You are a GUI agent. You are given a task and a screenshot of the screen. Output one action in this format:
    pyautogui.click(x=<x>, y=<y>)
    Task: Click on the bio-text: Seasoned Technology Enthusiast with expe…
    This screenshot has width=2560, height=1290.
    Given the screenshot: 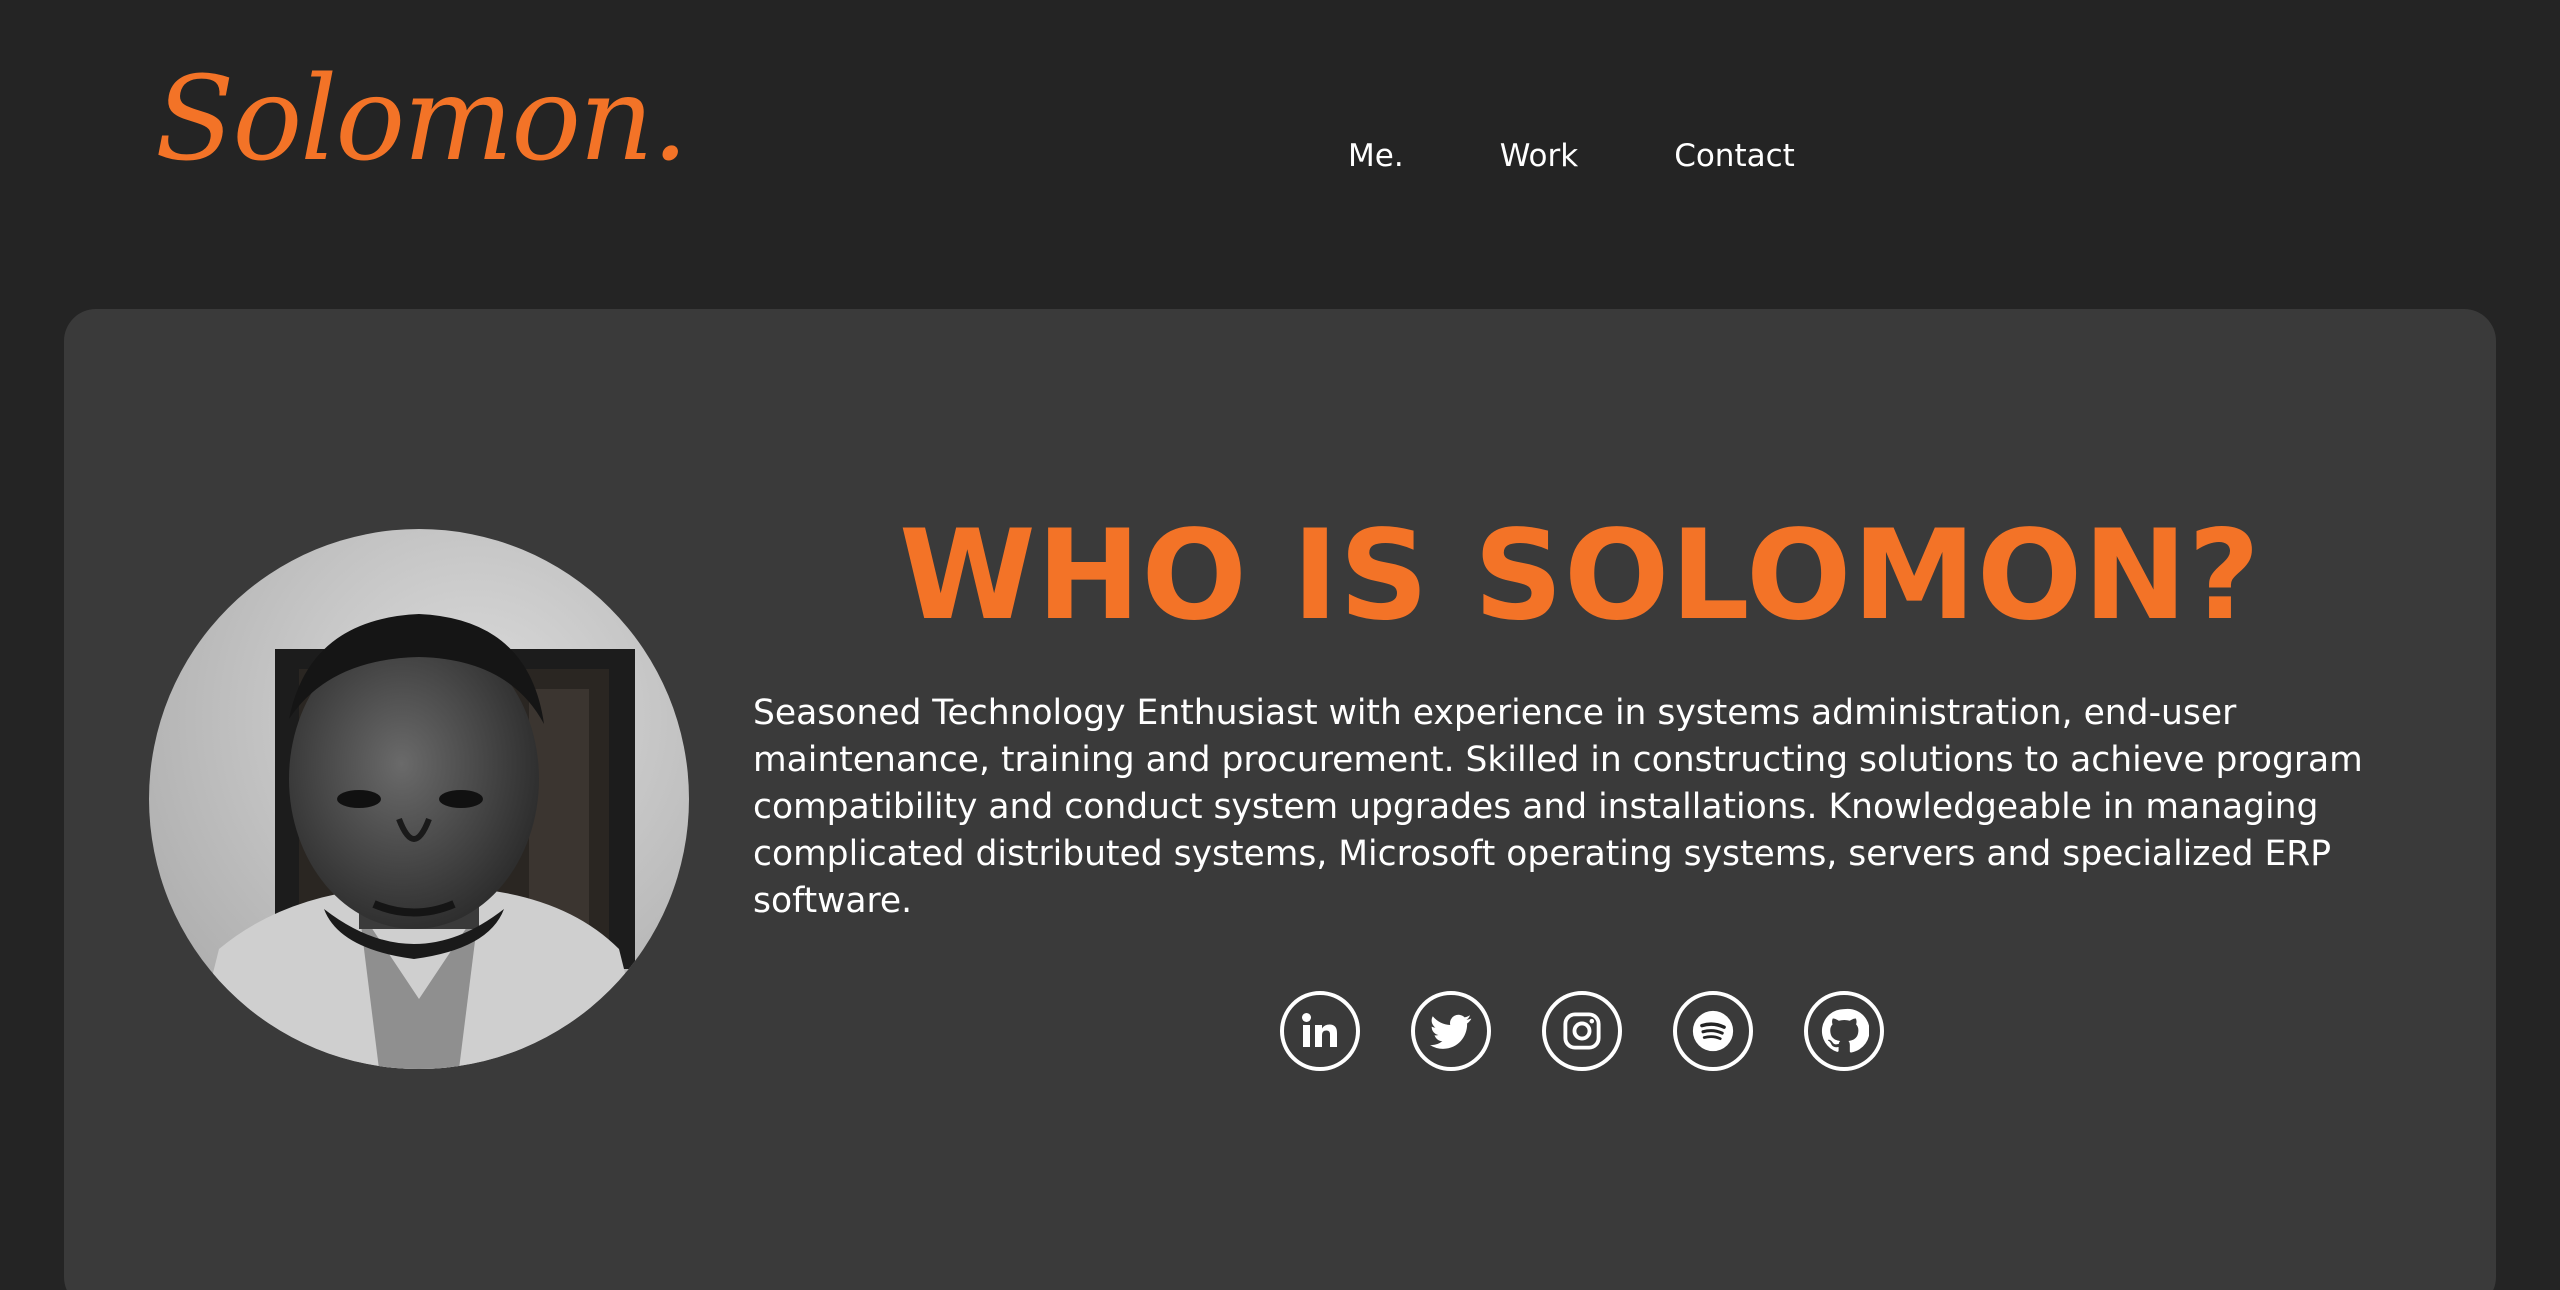 What is the action you would take?
    pyautogui.click(x=1558, y=807)
    